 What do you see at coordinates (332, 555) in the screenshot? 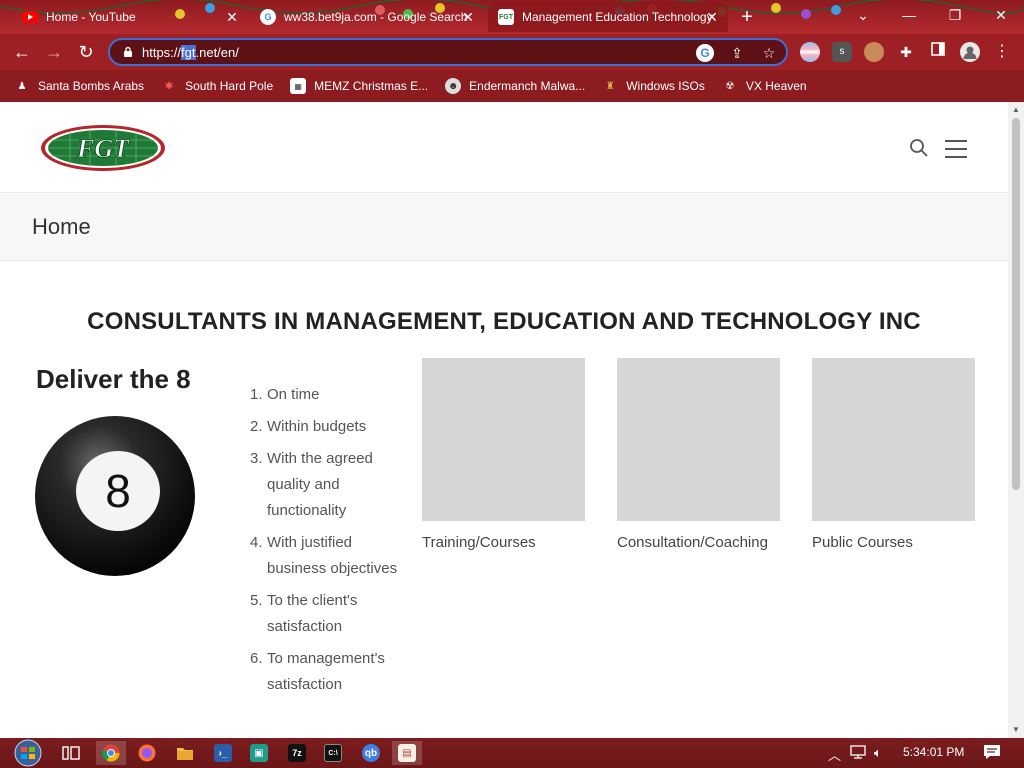
I see `list-text: With justified business objectives` at bounding box center [332, 555].